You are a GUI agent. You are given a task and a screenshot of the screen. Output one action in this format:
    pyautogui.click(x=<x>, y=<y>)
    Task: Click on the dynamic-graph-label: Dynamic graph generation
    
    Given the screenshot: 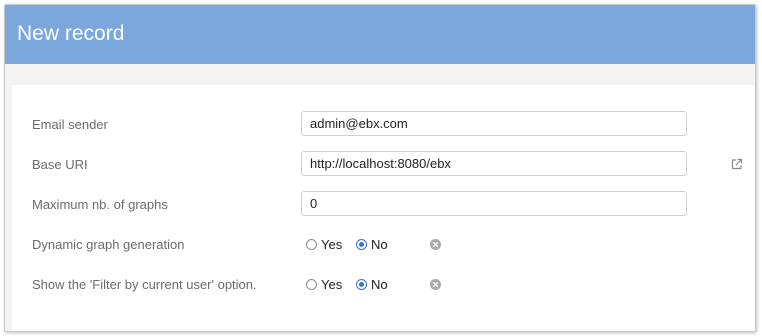 What is the action you would take?
    pyautogui.click(x=108, y=244)
    